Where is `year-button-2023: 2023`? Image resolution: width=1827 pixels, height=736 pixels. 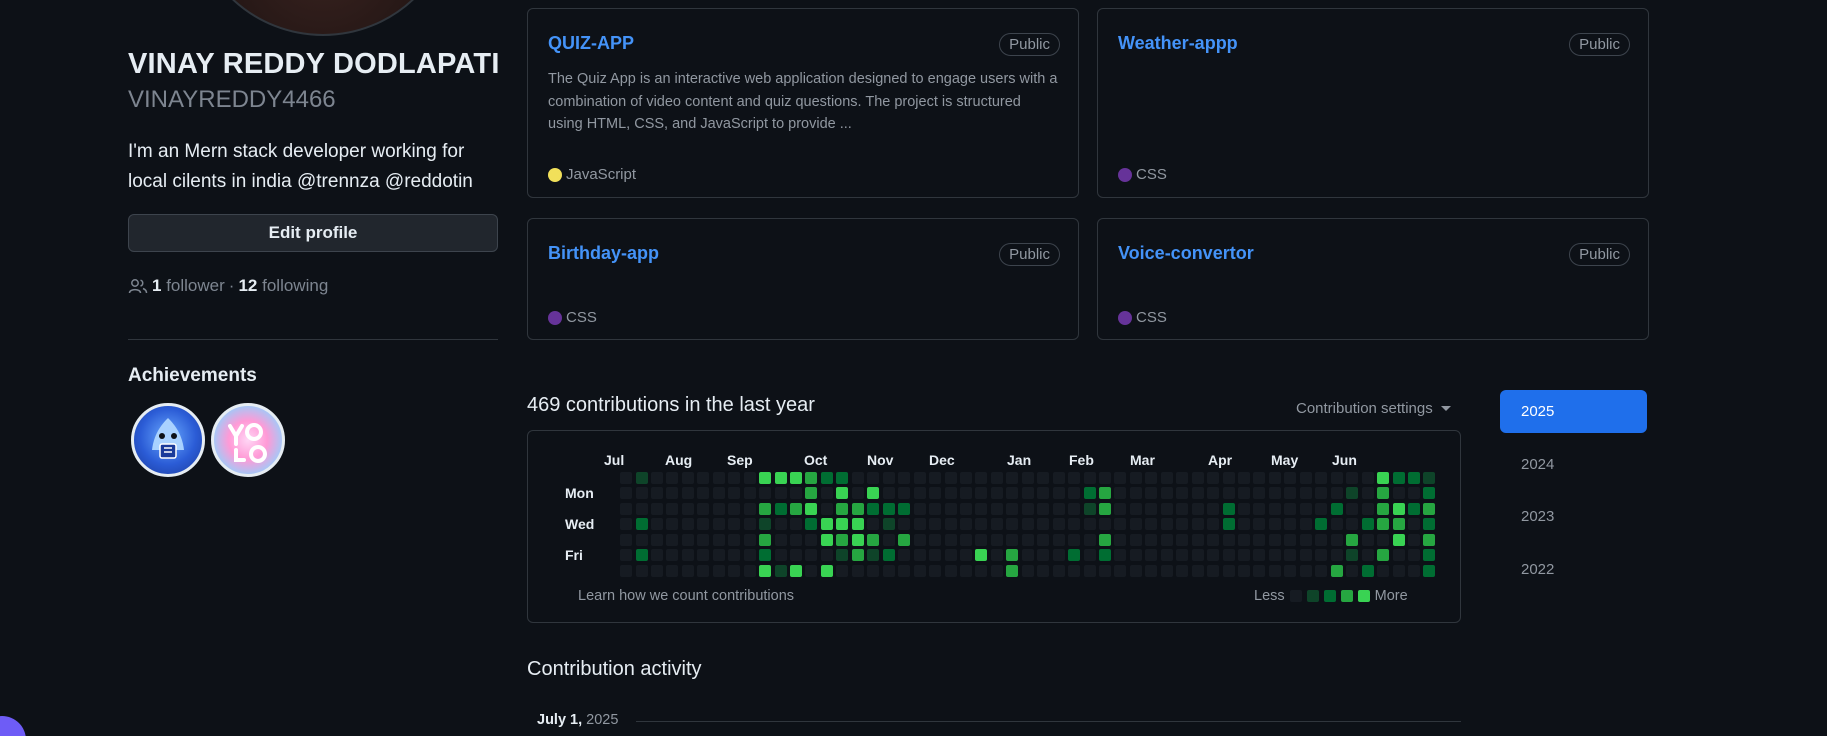
year-button-2023: 2023 is located at coordinates (1573, 516).